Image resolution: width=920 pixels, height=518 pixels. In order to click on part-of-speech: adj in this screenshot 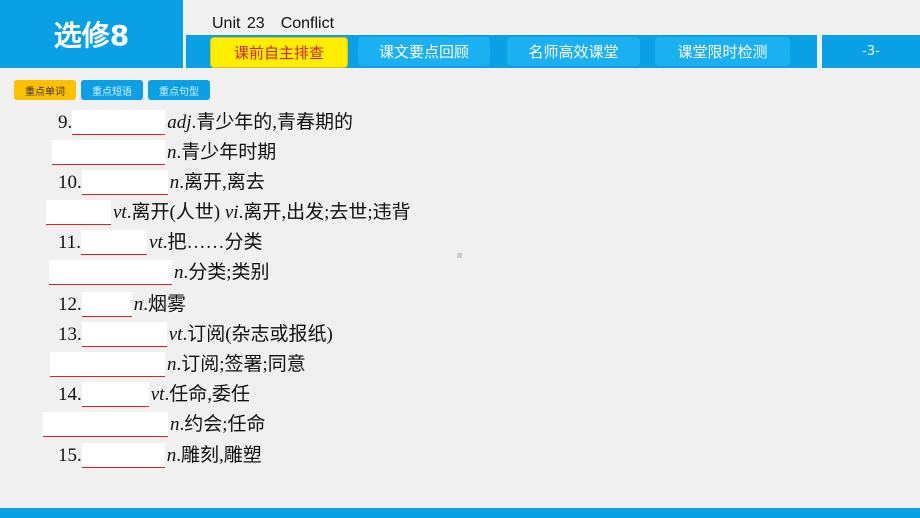, I will do `click(179, 122)`.